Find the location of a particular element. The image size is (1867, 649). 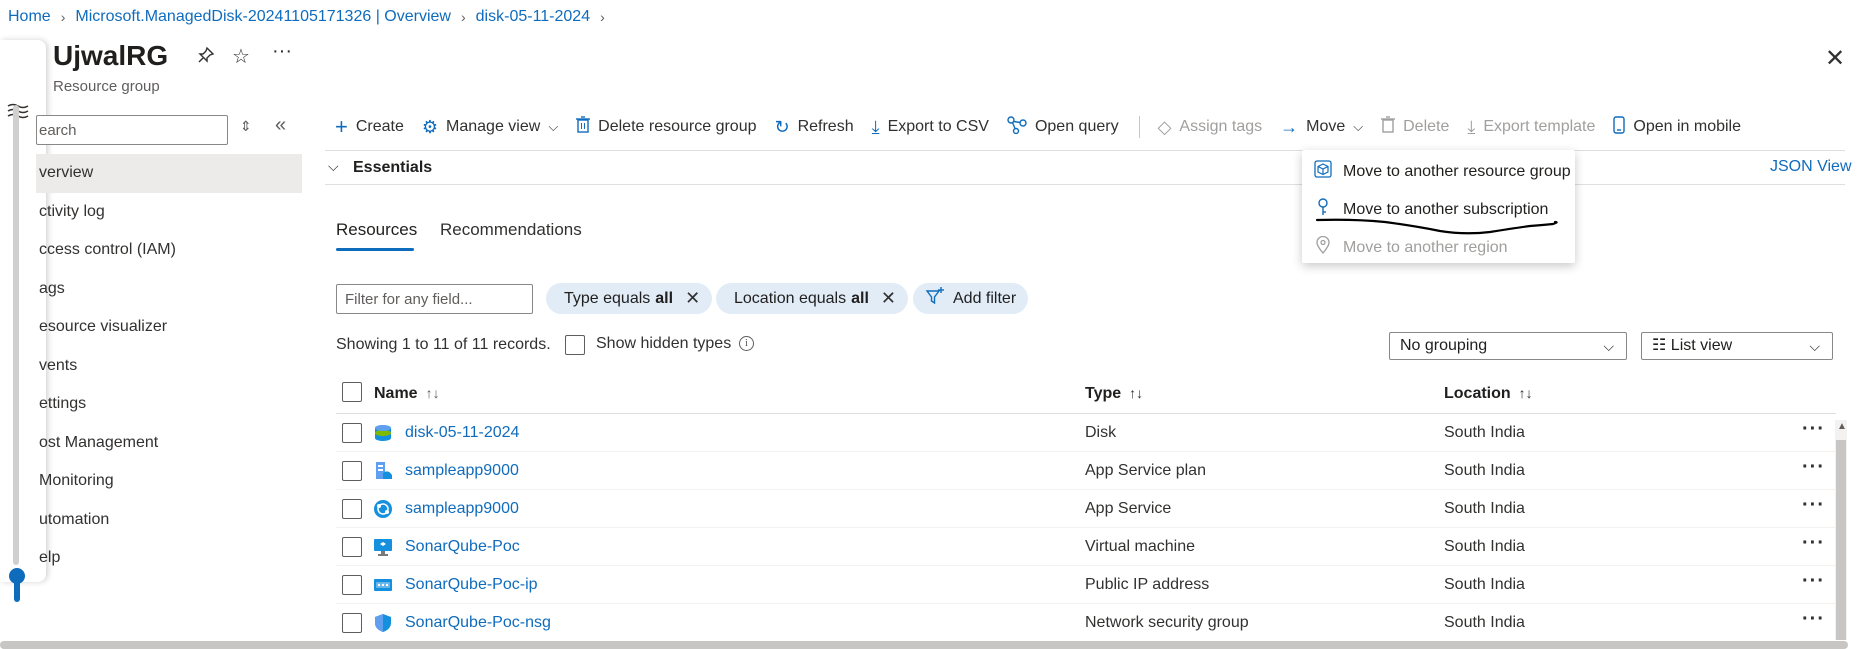

open-query-button: Open query is located at coordinates (1063, 127).